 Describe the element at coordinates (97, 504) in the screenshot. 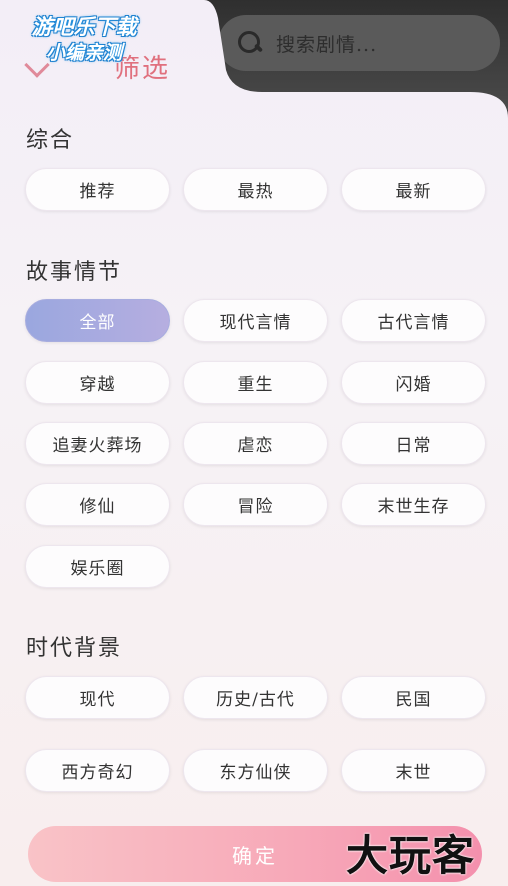

I see `chip-cultivation: 修仙` at that location.